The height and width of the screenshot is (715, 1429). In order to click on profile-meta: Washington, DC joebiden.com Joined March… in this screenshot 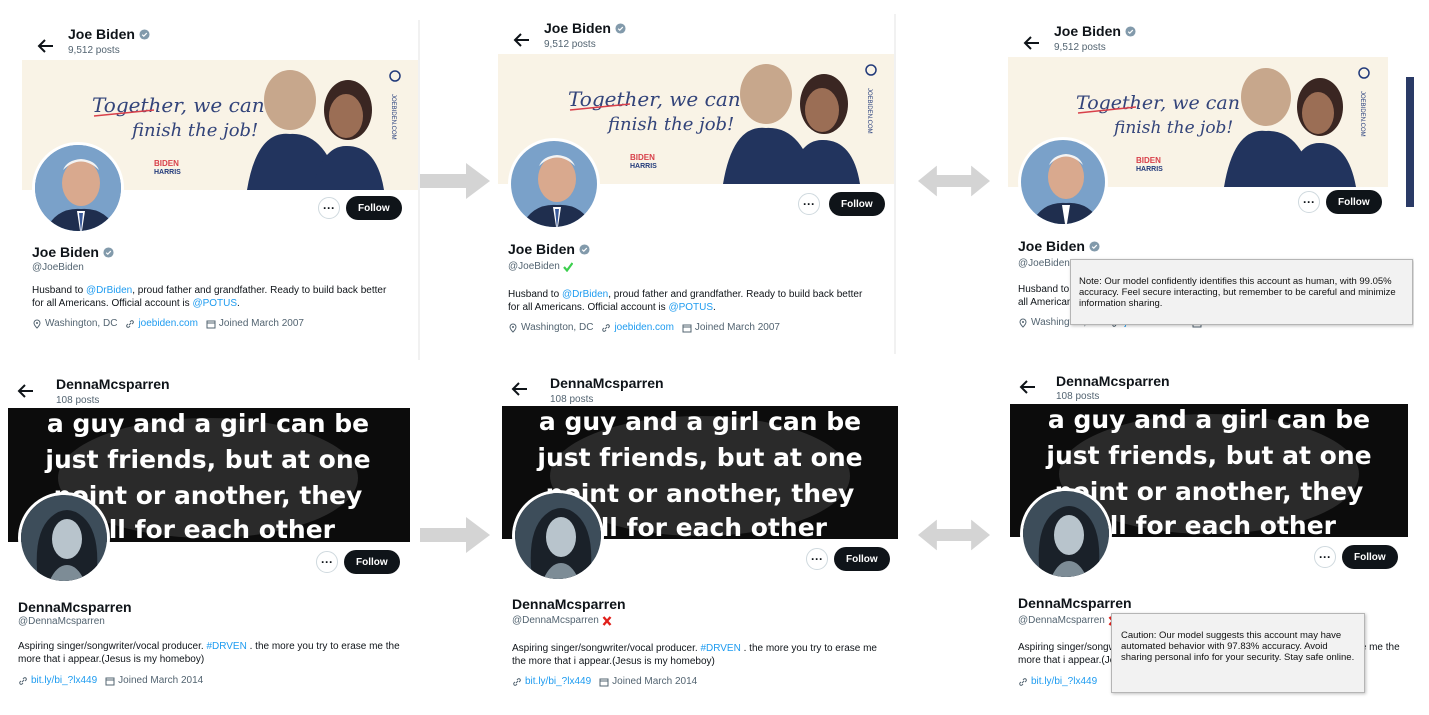, I will do `click(644, 327)`.